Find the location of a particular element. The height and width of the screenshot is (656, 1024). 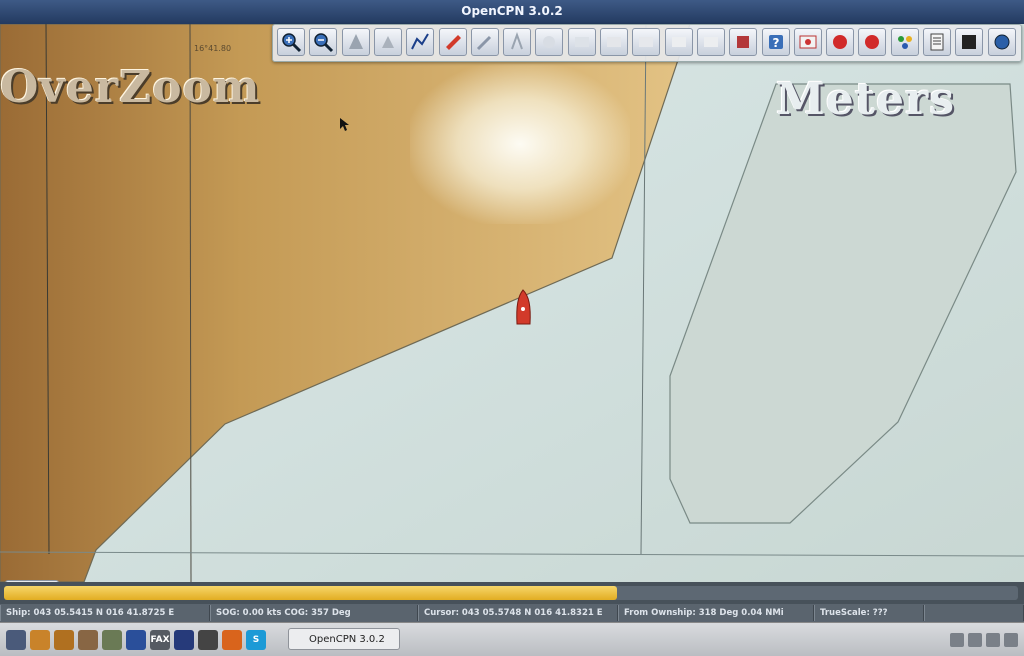

tide-icon is located at coordinates (581, 42).